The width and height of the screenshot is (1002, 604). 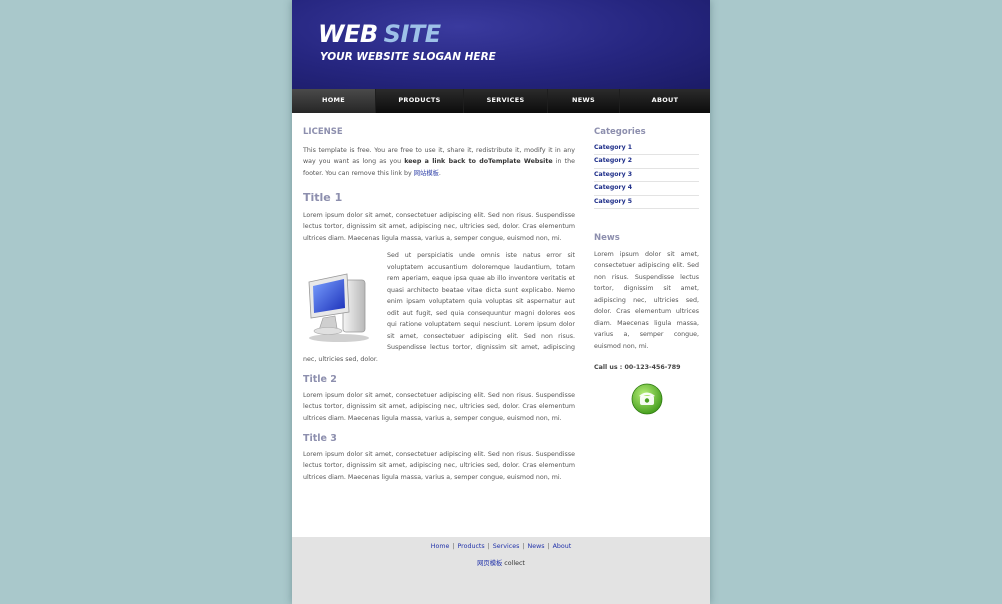 I want to click on categories-title: Categories, so click(x=620, y=132).